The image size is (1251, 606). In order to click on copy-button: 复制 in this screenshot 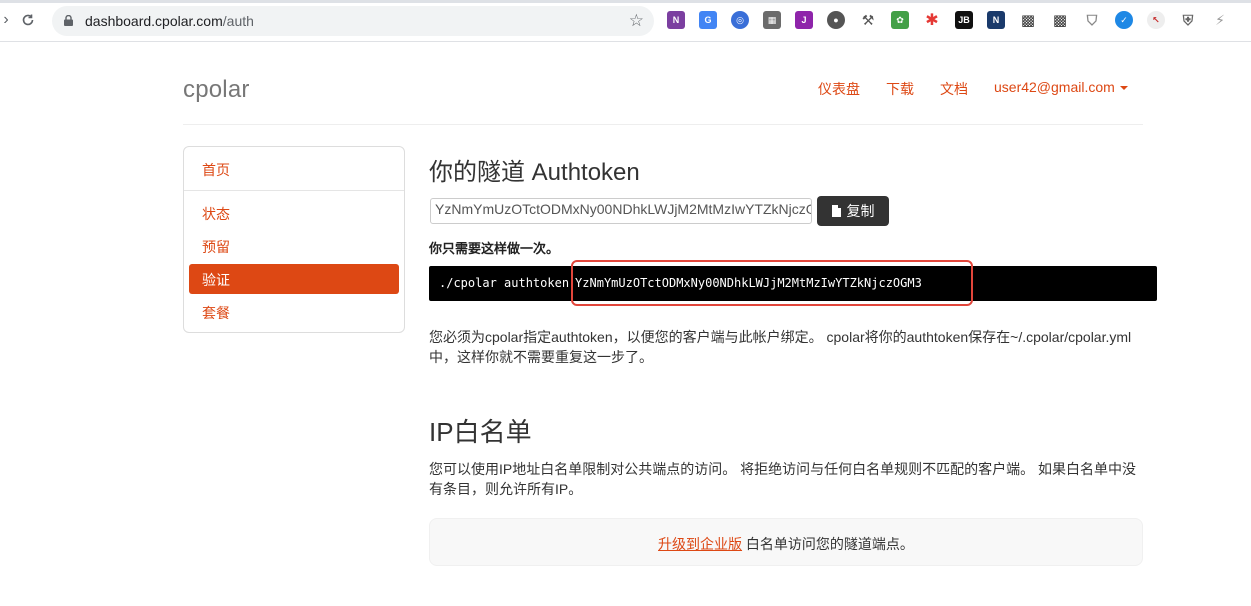, I will do `click(853, 211)`.